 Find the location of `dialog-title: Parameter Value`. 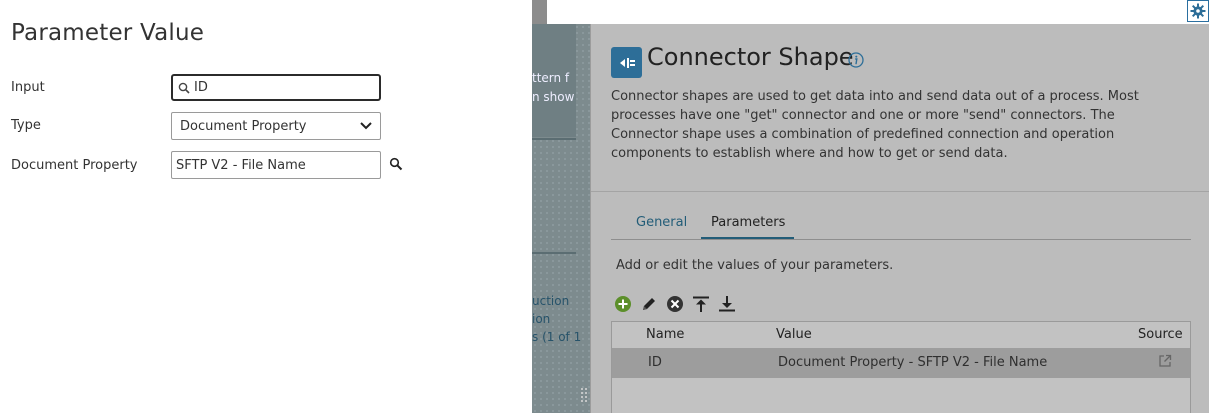

dialog-title: Parameter Value is located at coordinates (108, 33).